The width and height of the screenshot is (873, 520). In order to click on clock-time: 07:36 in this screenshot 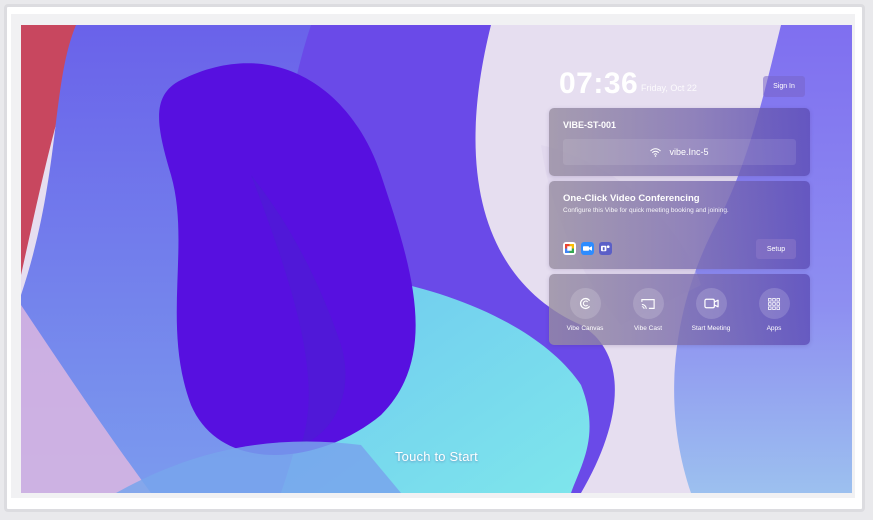, I will do `click(599, 83)`.